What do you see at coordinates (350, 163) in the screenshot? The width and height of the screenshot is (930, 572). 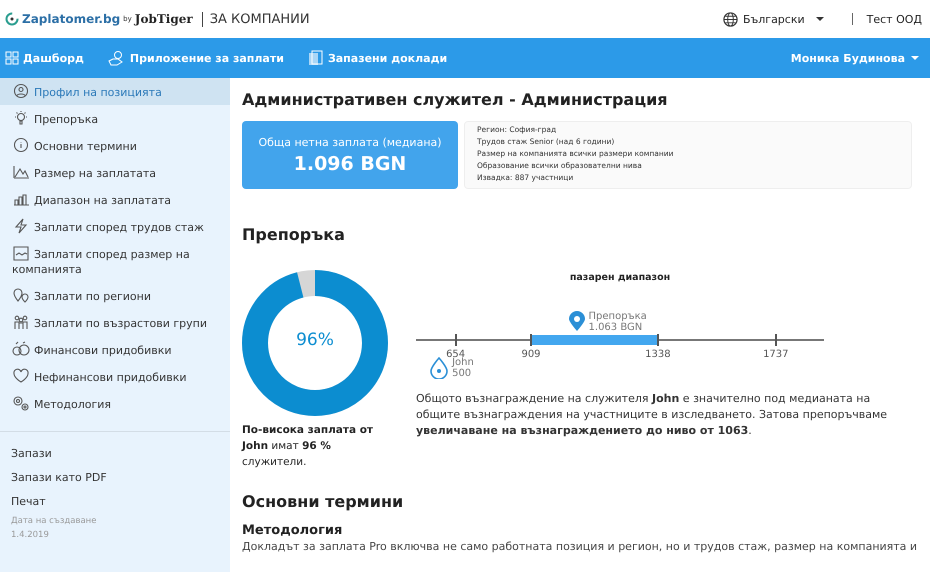 I see `salary-value: 1.096 BGN` at bounding box center [350, 163].